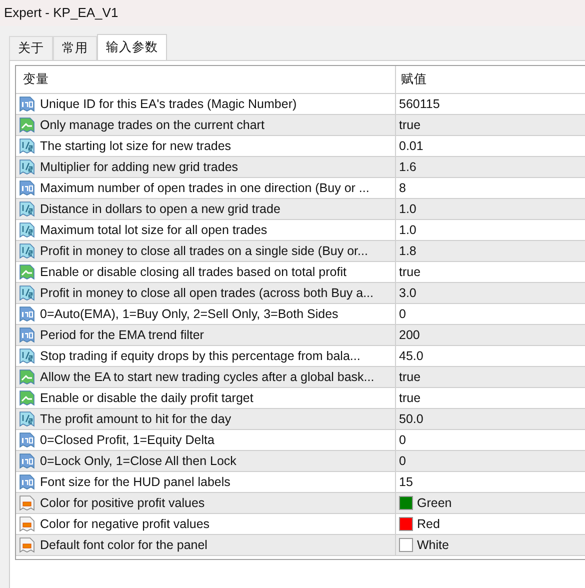  I want to click on parameter-value: 560115, so click(419, 104).